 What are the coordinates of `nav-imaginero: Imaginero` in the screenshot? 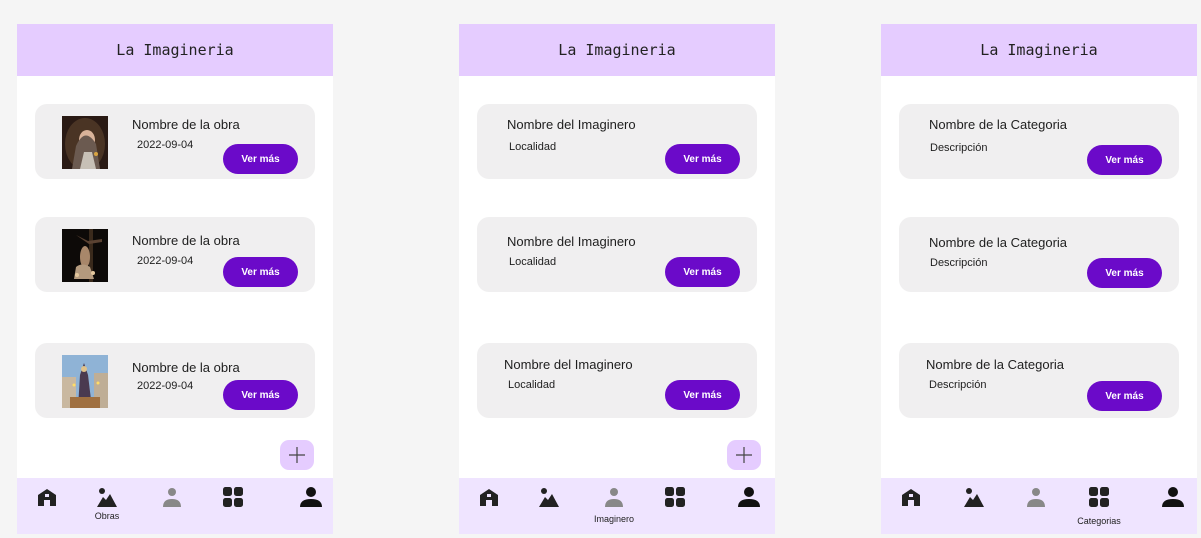 It's located at (614, 506).